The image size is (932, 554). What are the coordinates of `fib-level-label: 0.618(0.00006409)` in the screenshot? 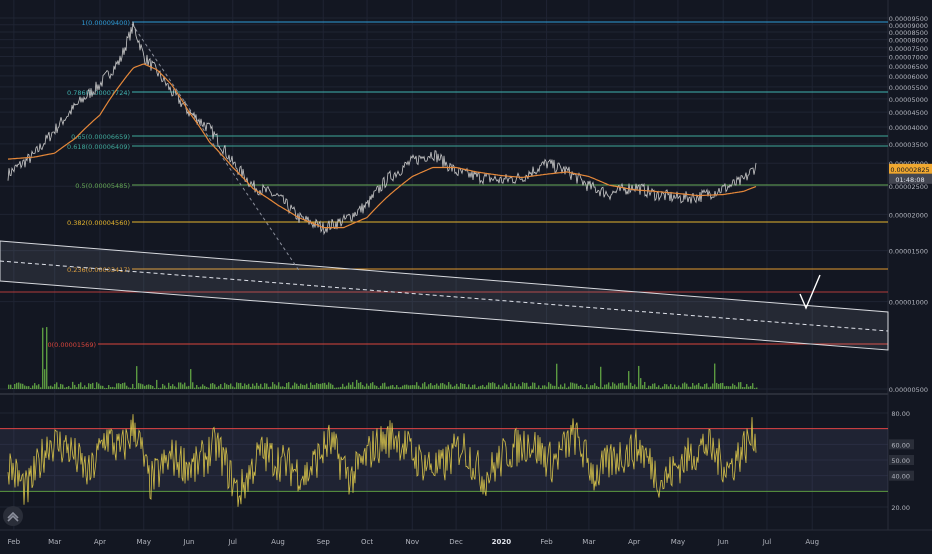 It's located at (98, 147).